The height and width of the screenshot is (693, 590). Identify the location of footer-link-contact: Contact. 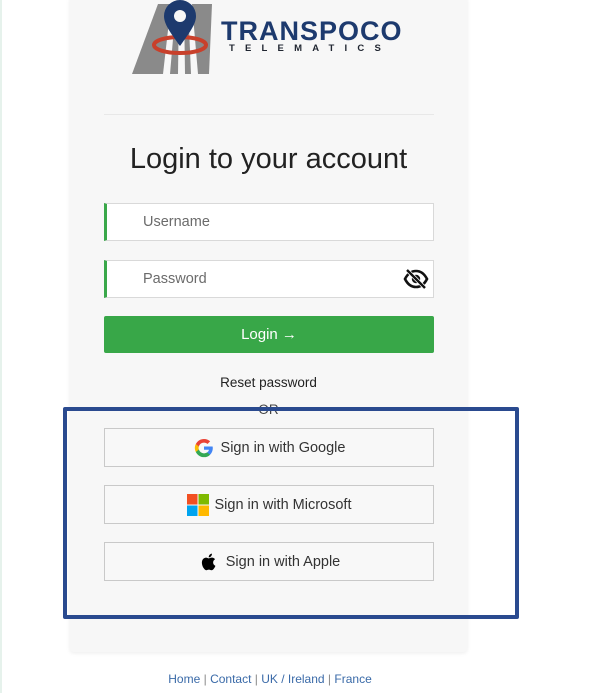
(230, 679).